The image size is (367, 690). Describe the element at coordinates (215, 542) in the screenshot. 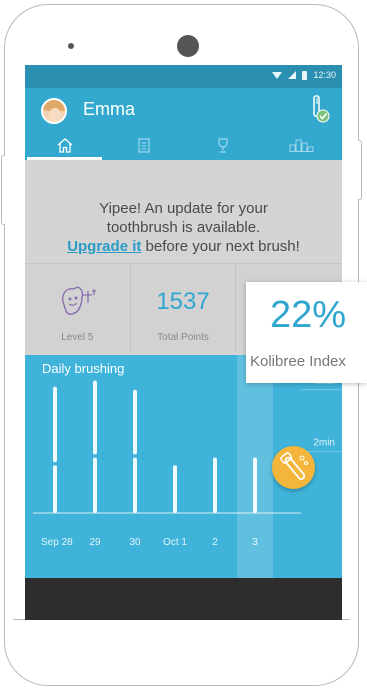

I see `x-tick-label: 2` at that location.